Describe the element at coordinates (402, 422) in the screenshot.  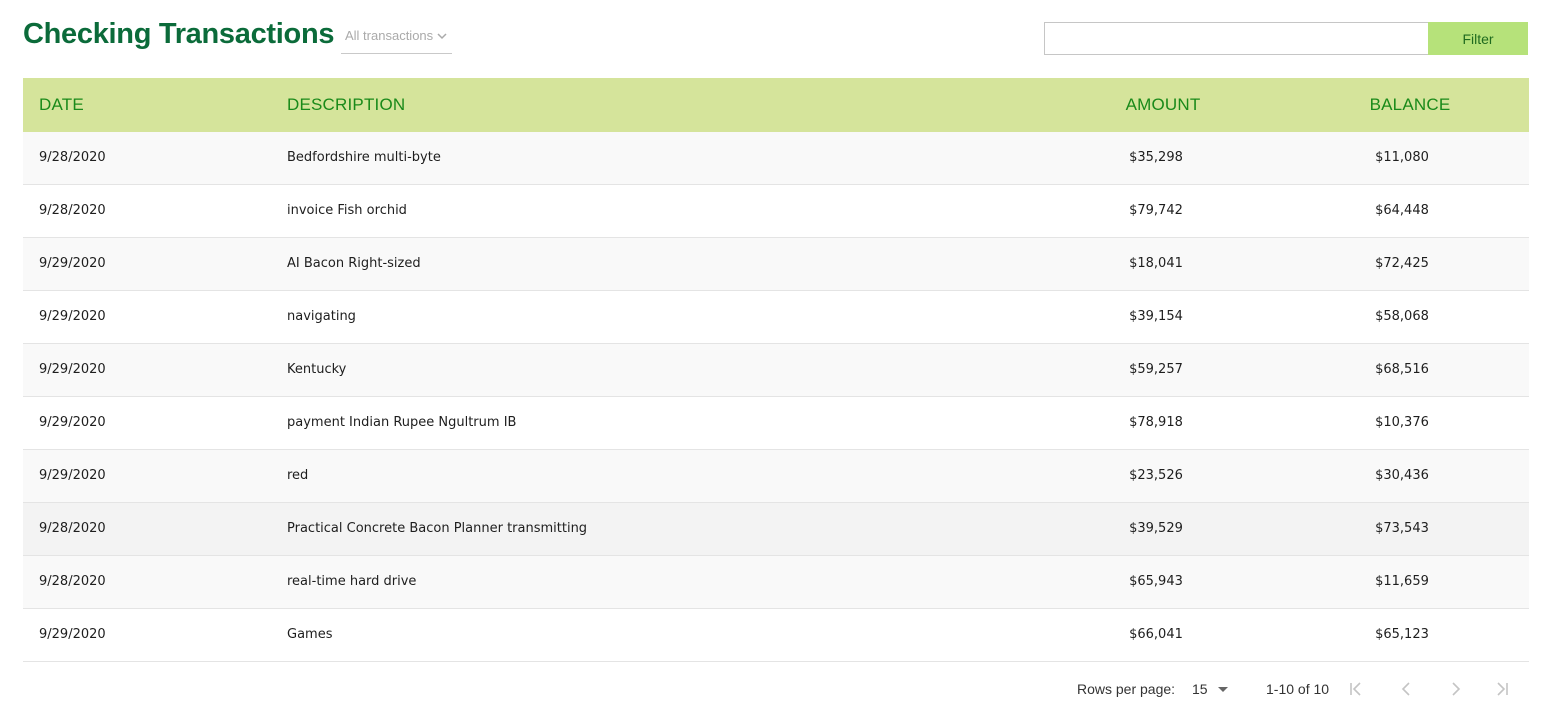
I see `cell-description: payment Indian Rupee Ngultrum IB` at that location.